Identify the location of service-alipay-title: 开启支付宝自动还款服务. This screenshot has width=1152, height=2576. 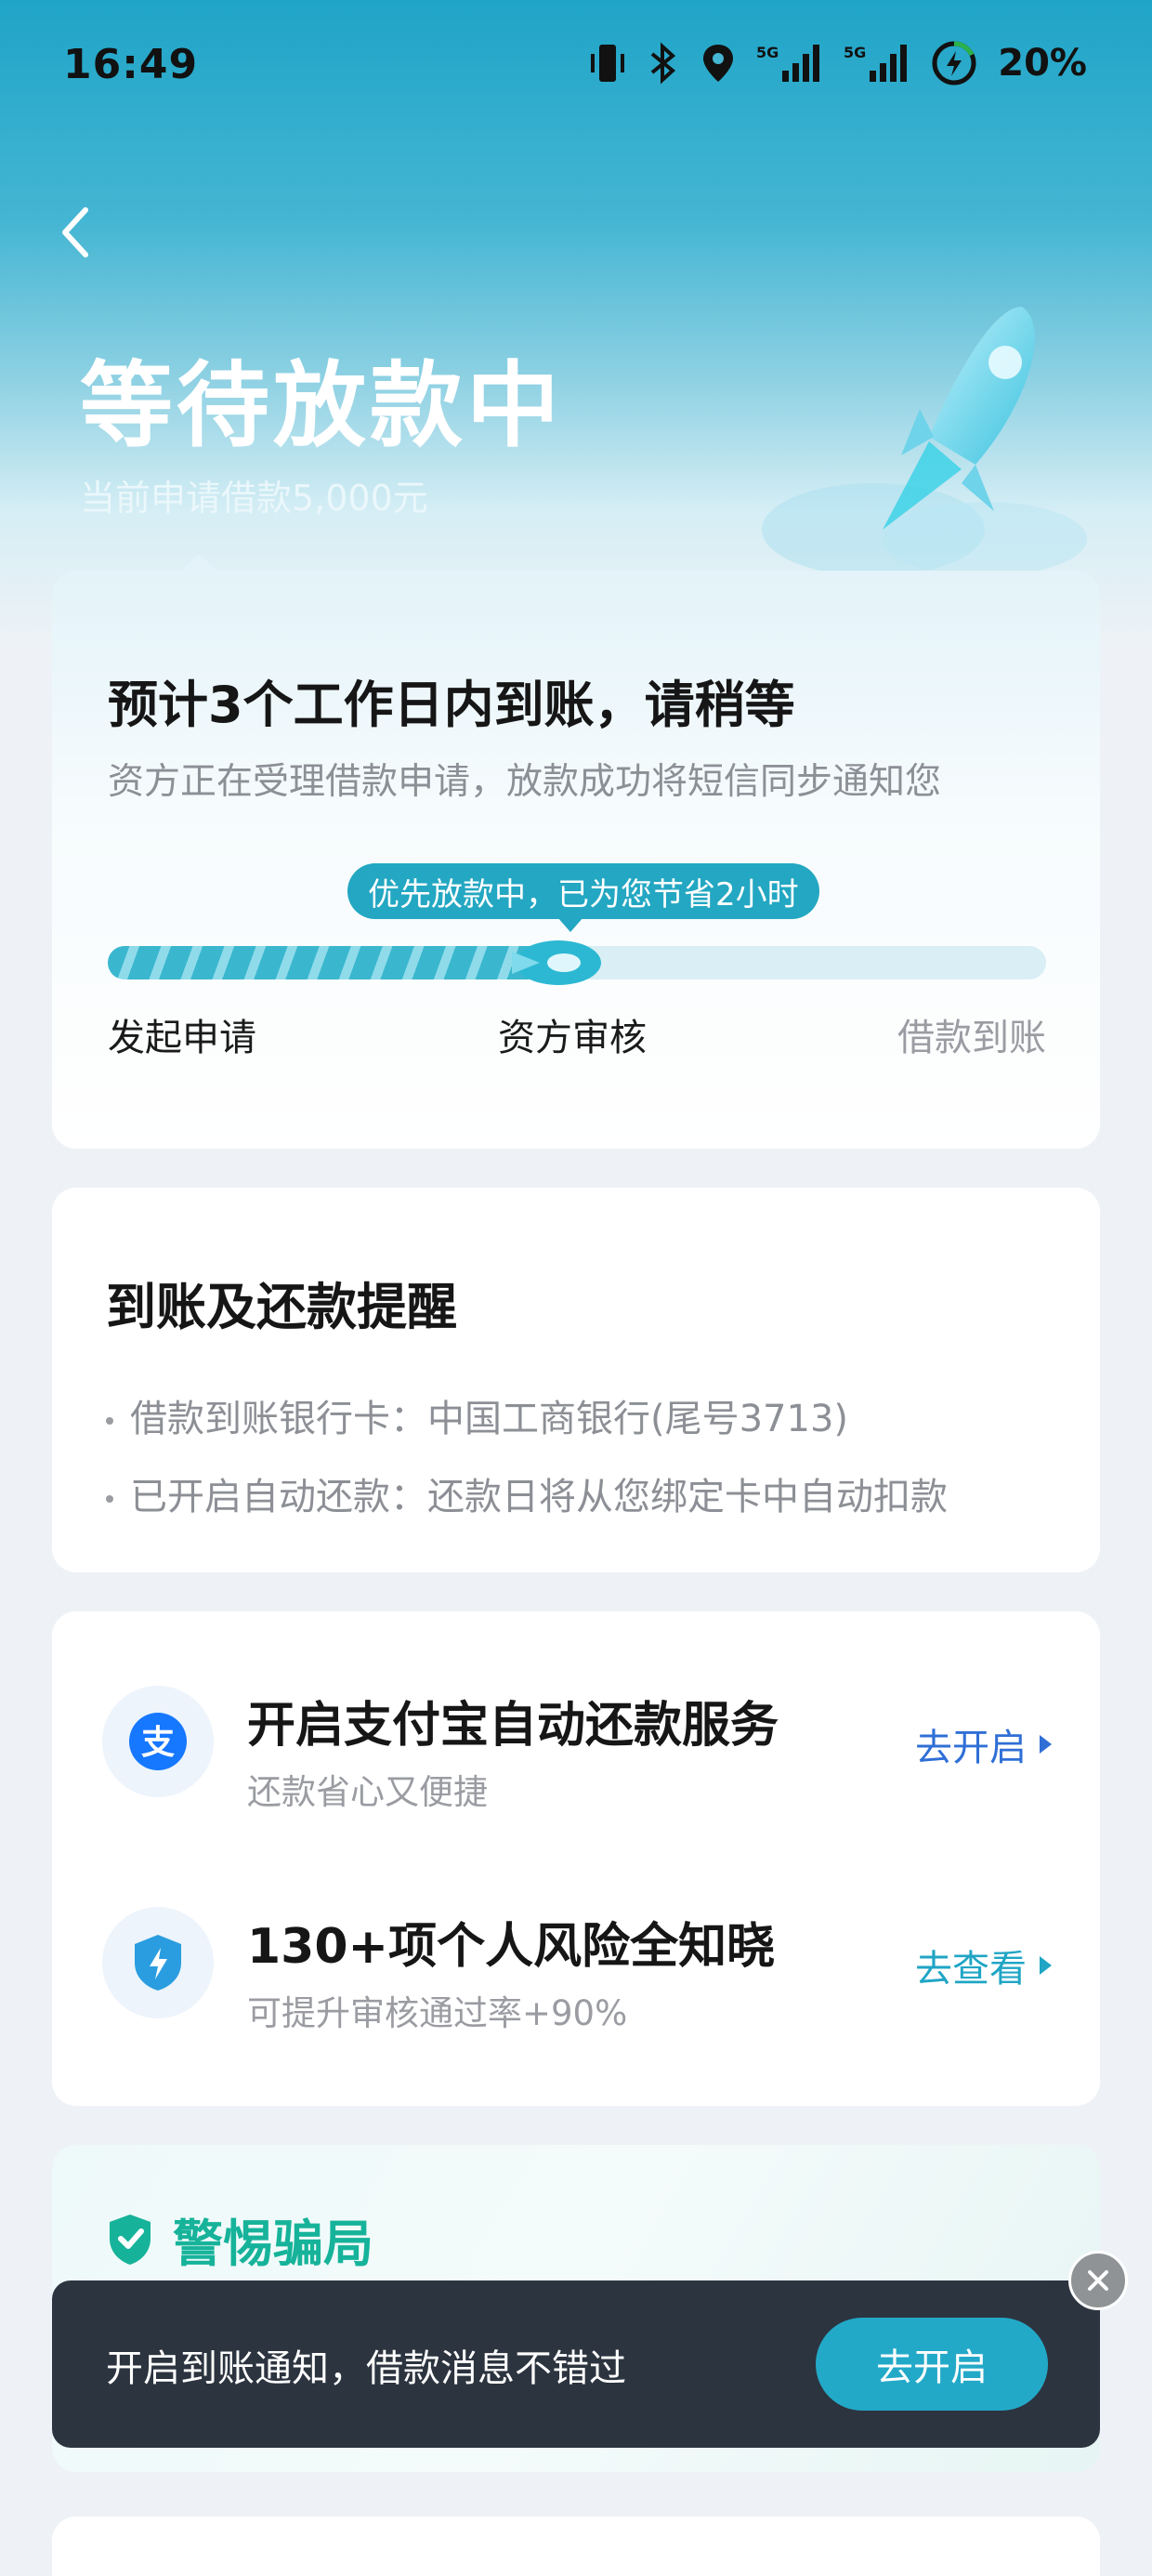
(513, 1726).